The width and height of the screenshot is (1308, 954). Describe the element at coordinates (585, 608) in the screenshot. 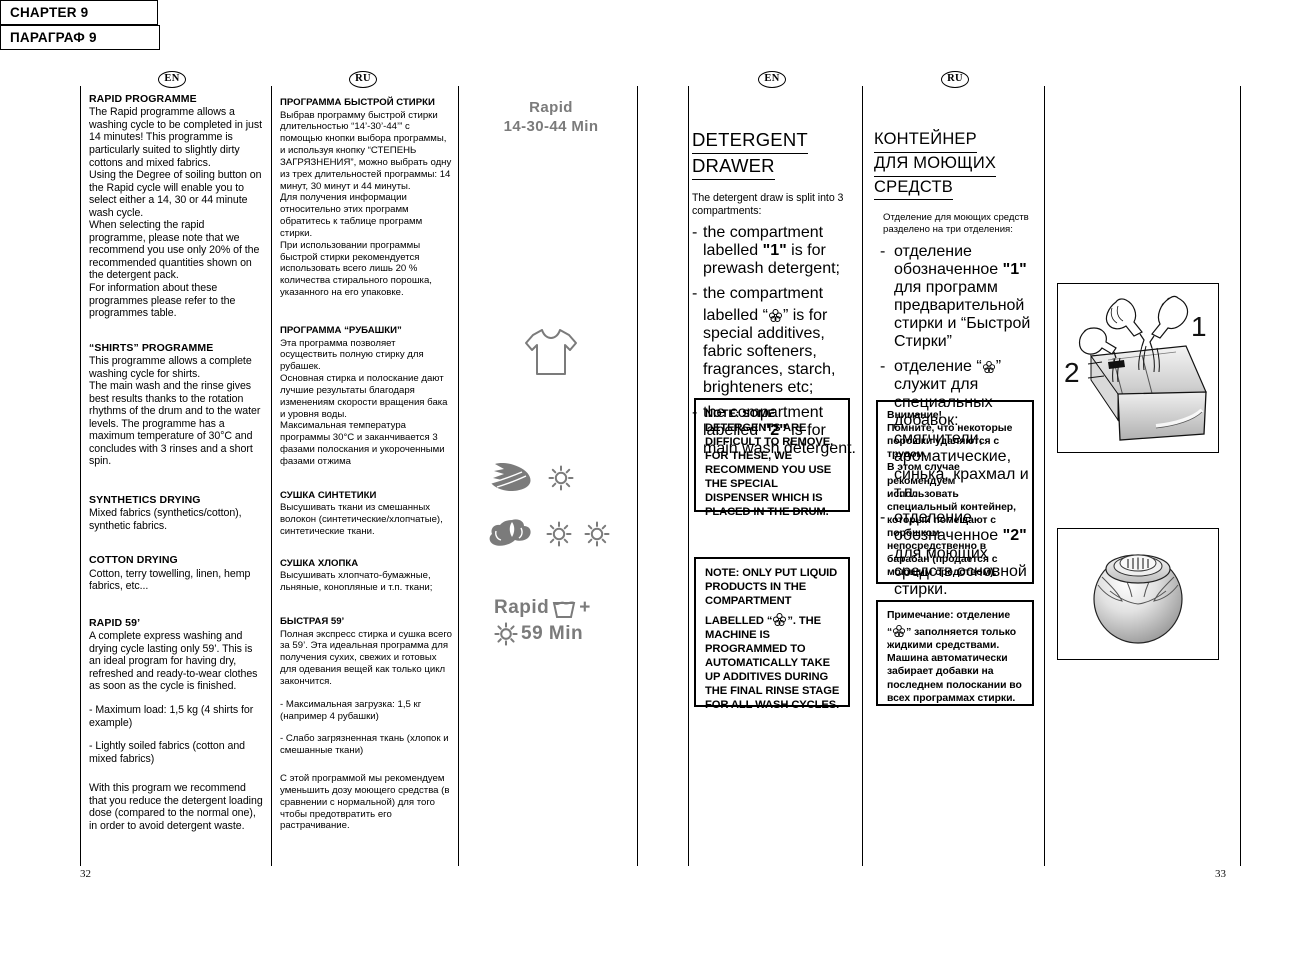

I see `rapid-59-plus: +` at that location.